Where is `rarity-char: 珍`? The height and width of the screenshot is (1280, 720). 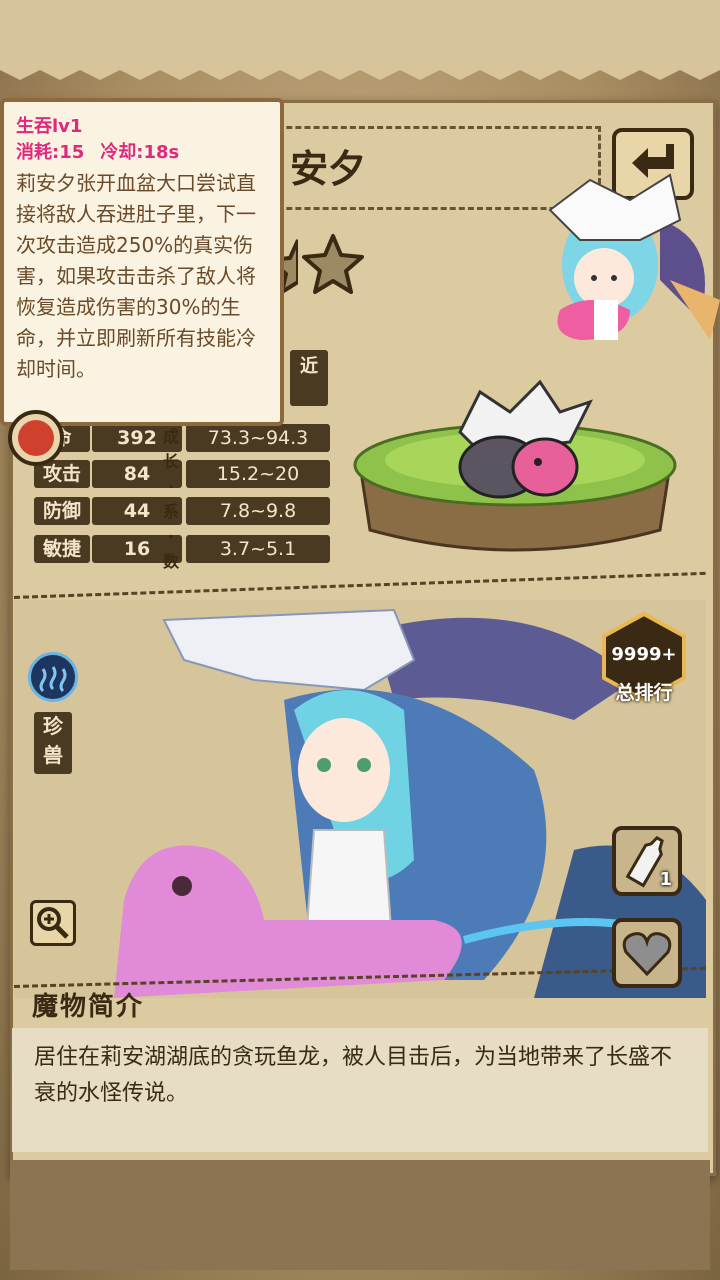 rarity-char: 珍 is located at coordinates (53, 726).